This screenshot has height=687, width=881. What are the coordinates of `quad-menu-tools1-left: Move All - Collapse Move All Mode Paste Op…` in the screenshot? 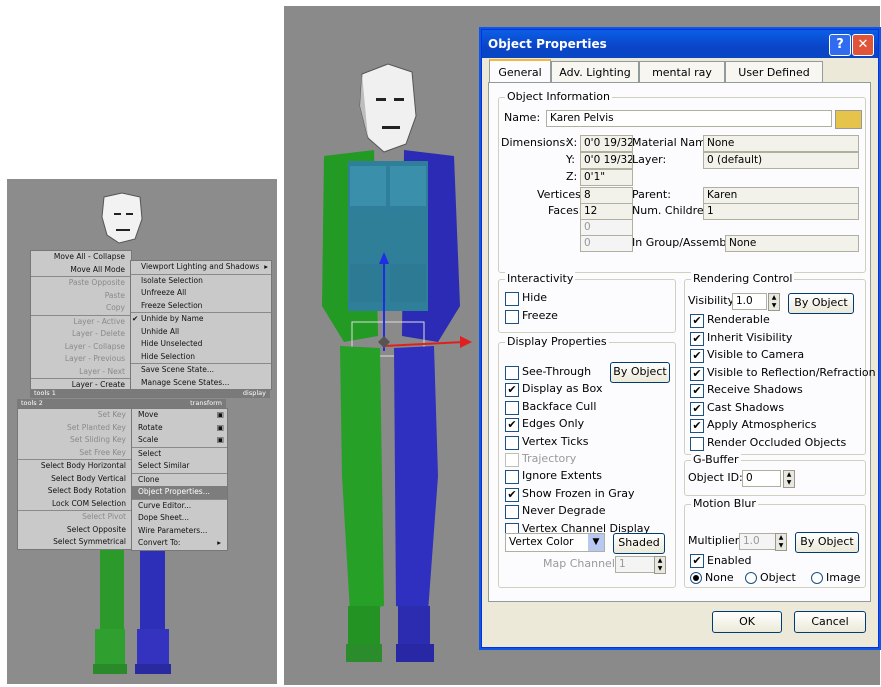 It's located at (81, 321).